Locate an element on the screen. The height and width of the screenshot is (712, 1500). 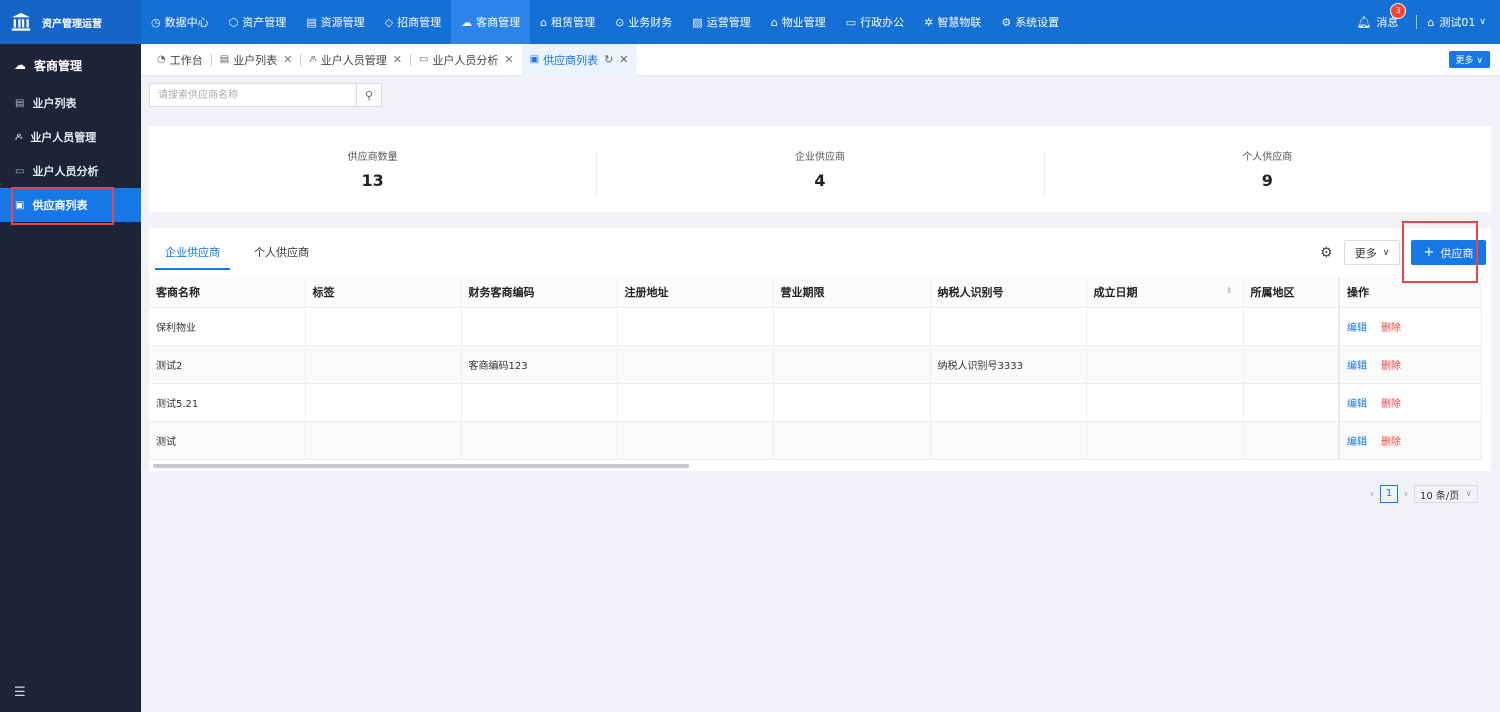
tab-tenant-analysis: ▭ 业户人员分析 ✕ is located at coordinates (466, 60).